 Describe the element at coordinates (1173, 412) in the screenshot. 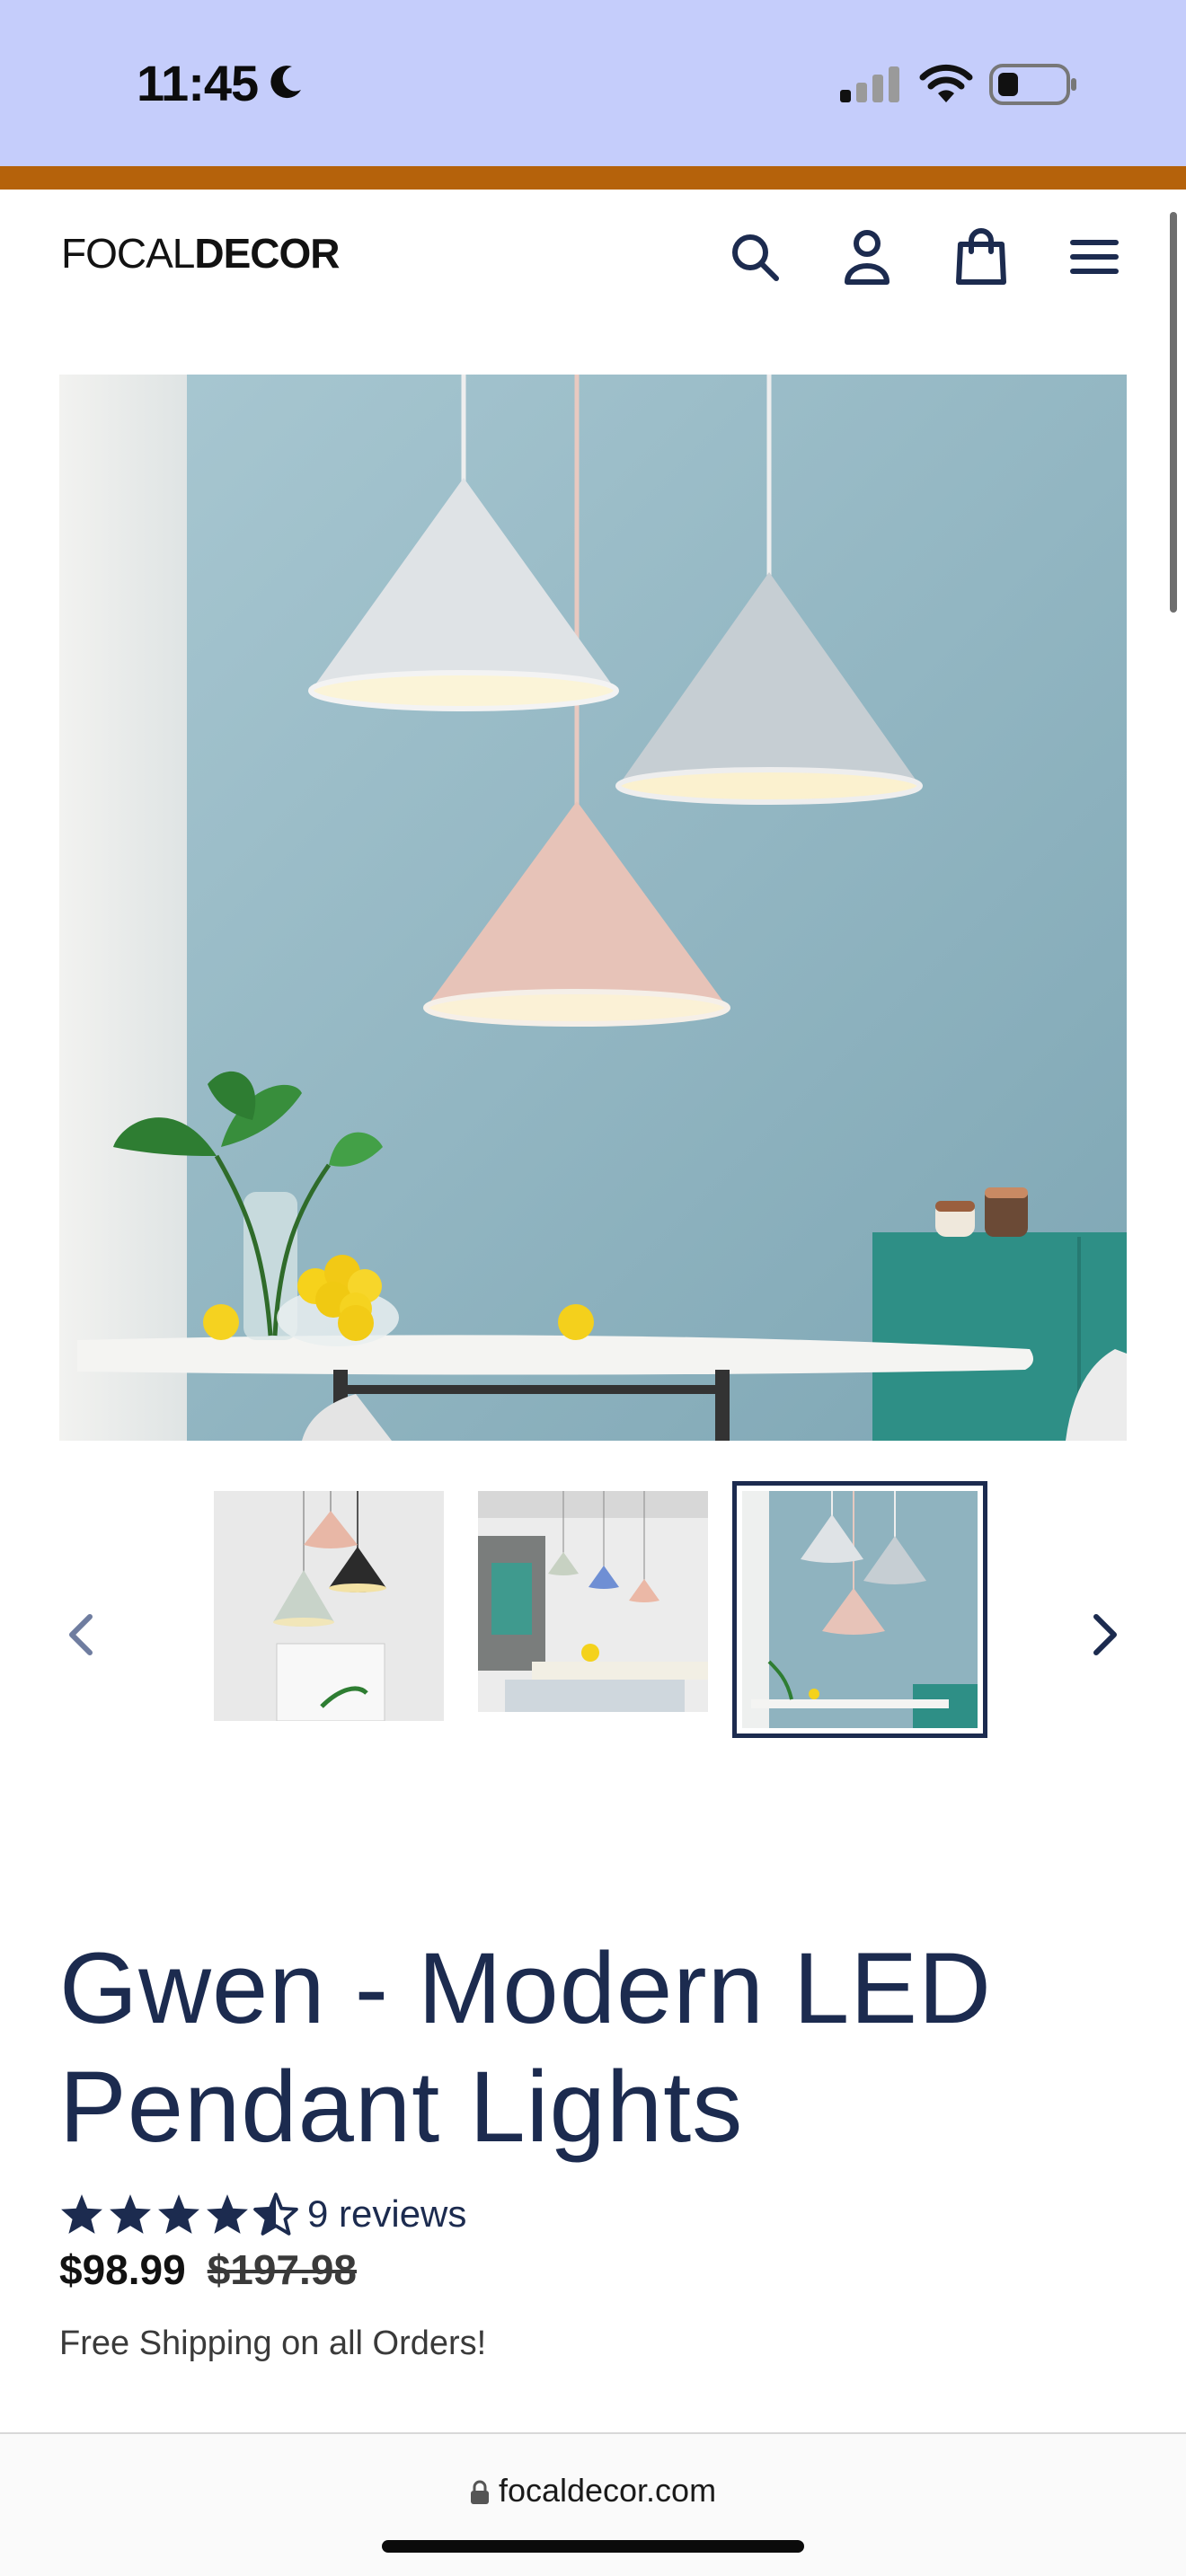

I see `page-scrollbar` at that location.